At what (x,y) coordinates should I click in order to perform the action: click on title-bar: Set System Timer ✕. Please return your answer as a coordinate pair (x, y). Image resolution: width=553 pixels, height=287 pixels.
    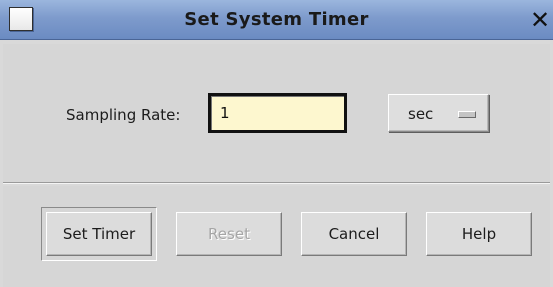
    Looking at the image, I should click on (276, 20).